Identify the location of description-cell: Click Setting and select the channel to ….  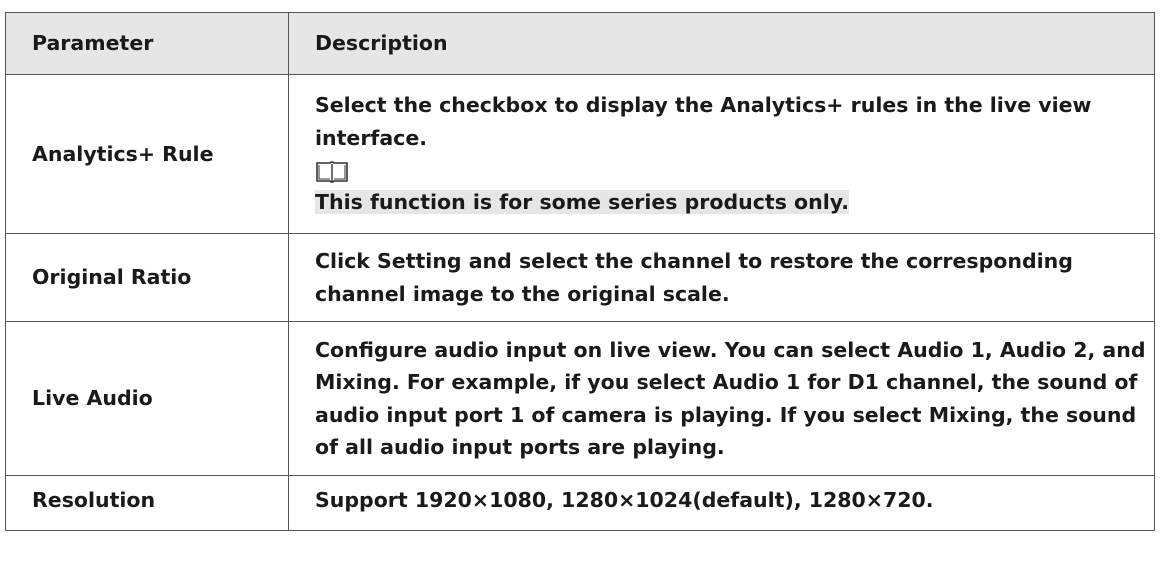
(721, 277).